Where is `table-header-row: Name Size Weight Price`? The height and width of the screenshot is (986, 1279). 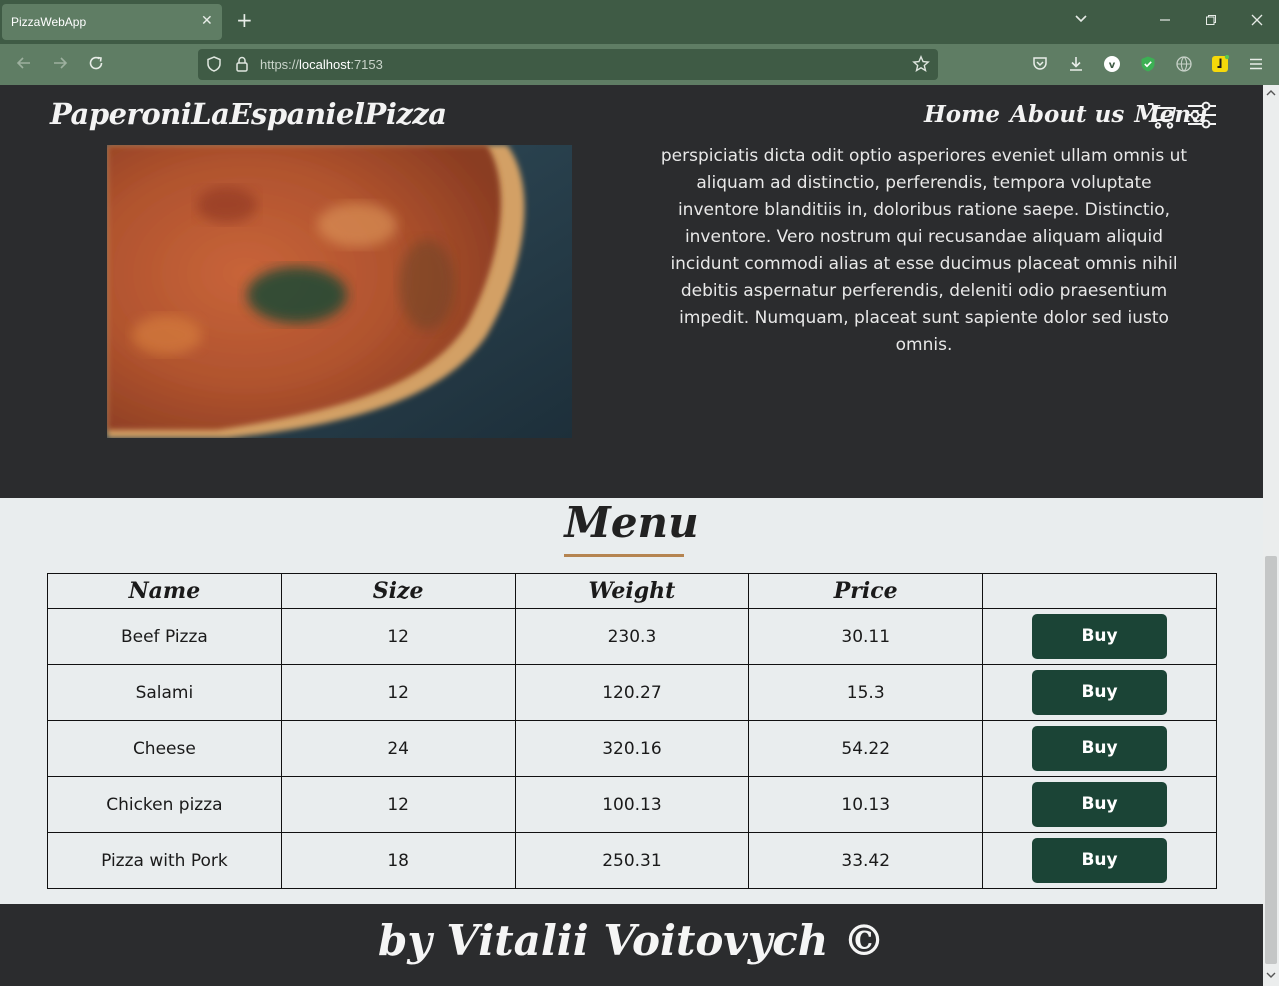 table-header-row: Name Size Weight Price is located at coordinates (632, 591).